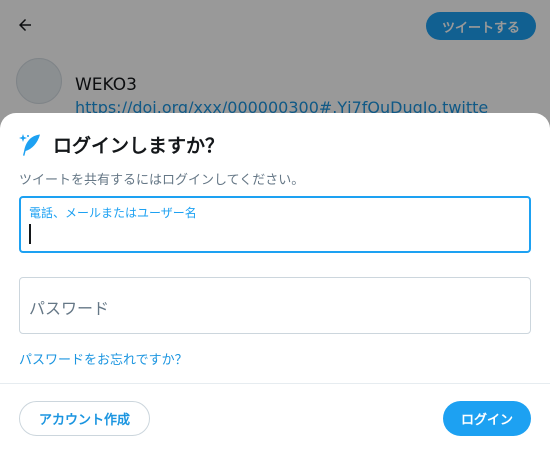 The image size is (550, 450). Describe the element at coordinates (30, 234) in the screenshot. I see `text-cursor` at that location.